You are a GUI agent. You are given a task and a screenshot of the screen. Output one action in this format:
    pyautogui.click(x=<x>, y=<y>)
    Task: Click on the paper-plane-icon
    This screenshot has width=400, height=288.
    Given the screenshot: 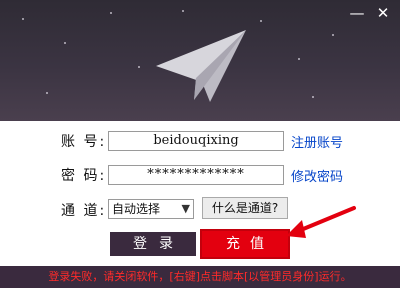 What is the action you would take?
    pyautogui.click(x=201, y=66)
    